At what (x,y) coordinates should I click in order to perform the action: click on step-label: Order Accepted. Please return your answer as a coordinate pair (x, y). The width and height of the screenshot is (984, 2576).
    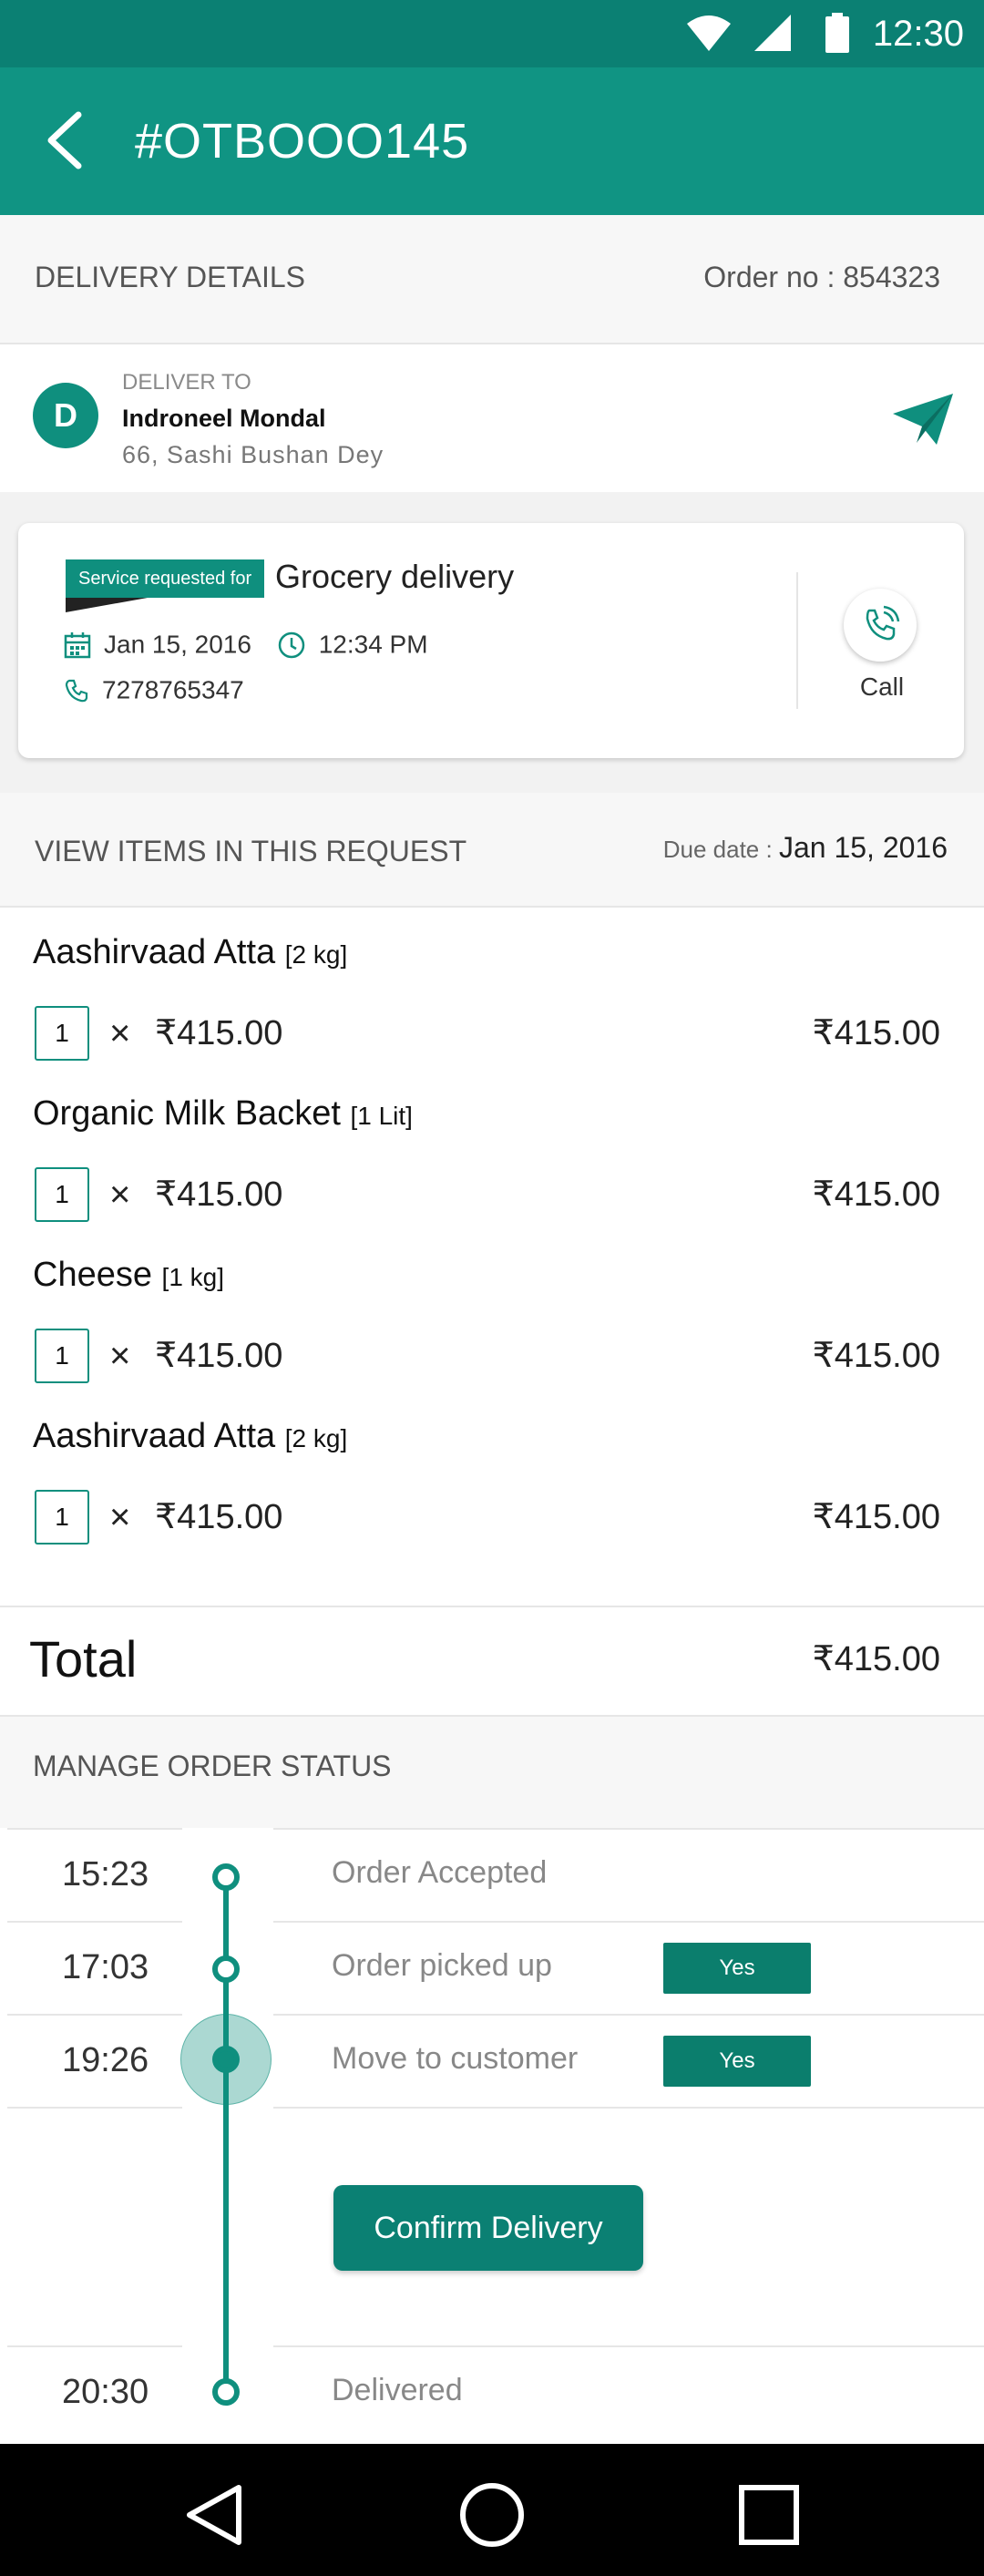
    Looking at the image, I should click on (440, 1872).